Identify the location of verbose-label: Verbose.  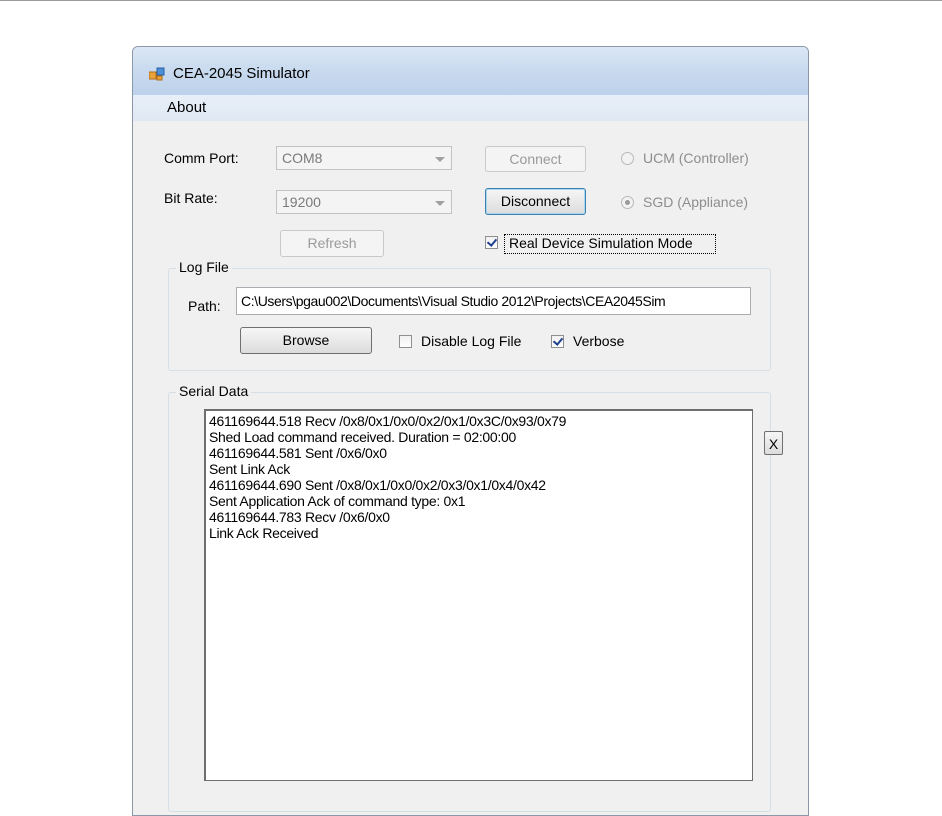
(599, 341).